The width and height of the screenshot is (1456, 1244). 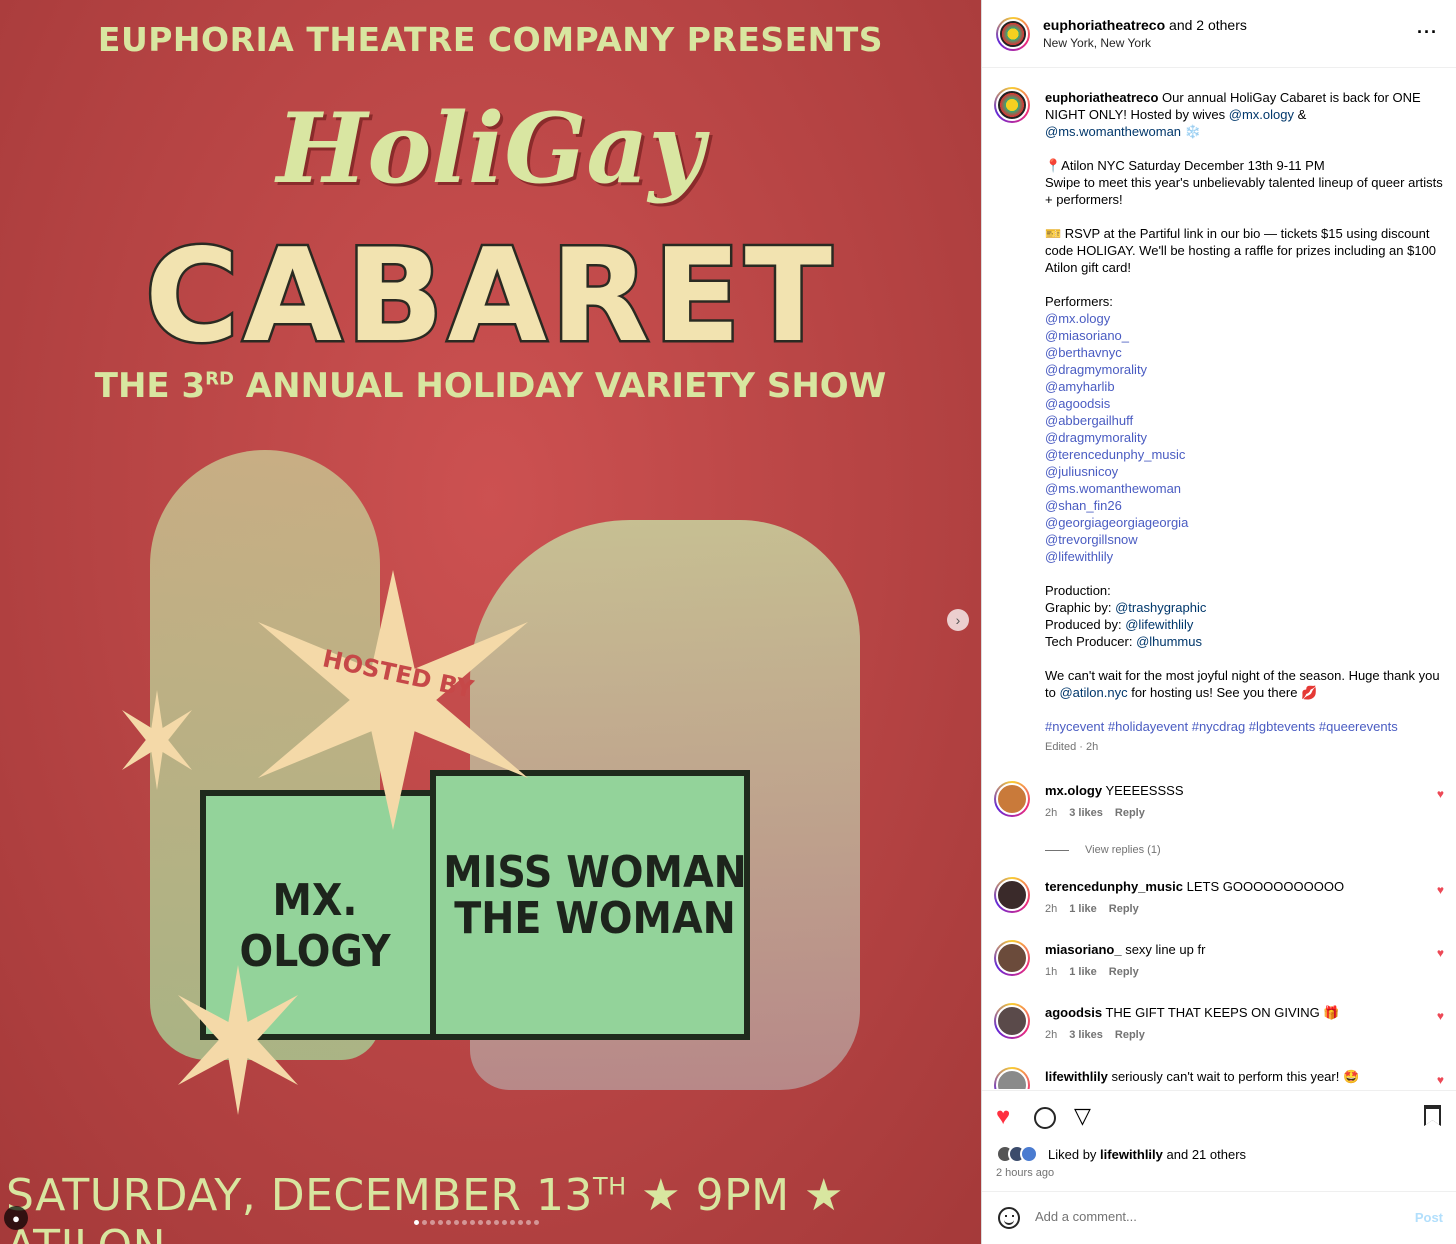 What do you see at coordinates (1221, 1012) in the screenshot?
I see `comment-text: THE GIFT THAT KEEPS ON GIVING 🎁` at bounding box center [1221, 1012].